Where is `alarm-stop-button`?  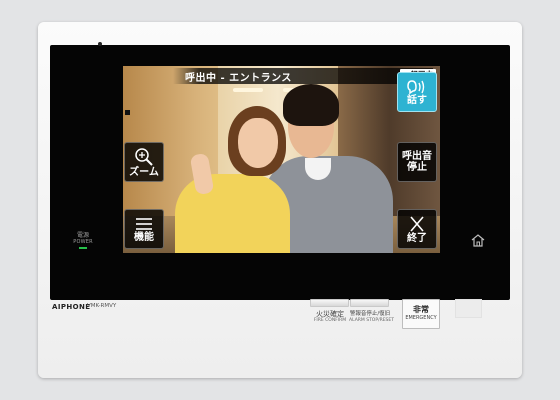
alarm-stop-button is located at coordinates (369, 303).